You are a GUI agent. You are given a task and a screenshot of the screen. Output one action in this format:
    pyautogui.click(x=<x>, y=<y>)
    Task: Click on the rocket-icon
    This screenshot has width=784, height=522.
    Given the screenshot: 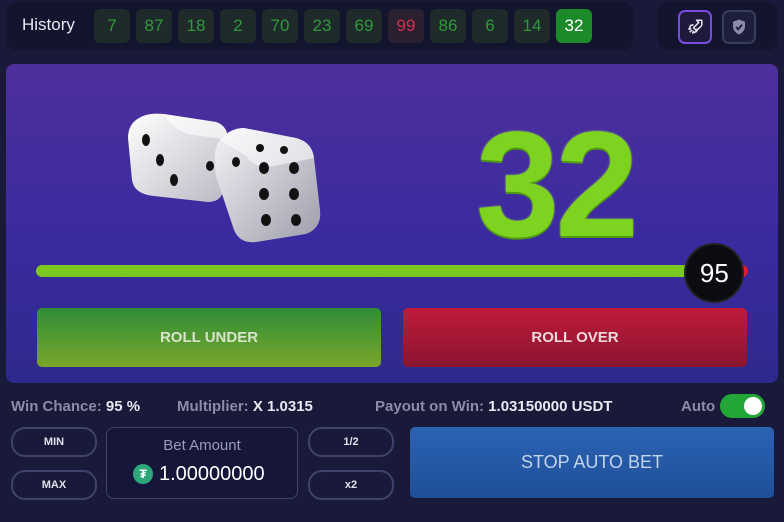 What is the action you would take?
    pyautogui.click(x=695, y=26)
    